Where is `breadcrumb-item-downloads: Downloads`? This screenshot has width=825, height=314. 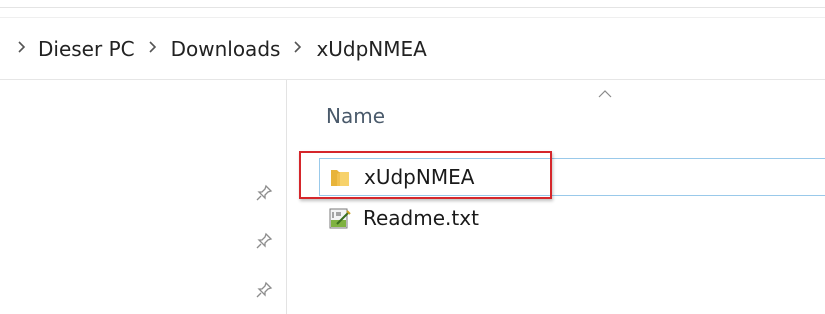 breadcrumb-item-downloads: Downloads is located at coordinates (226, 49).